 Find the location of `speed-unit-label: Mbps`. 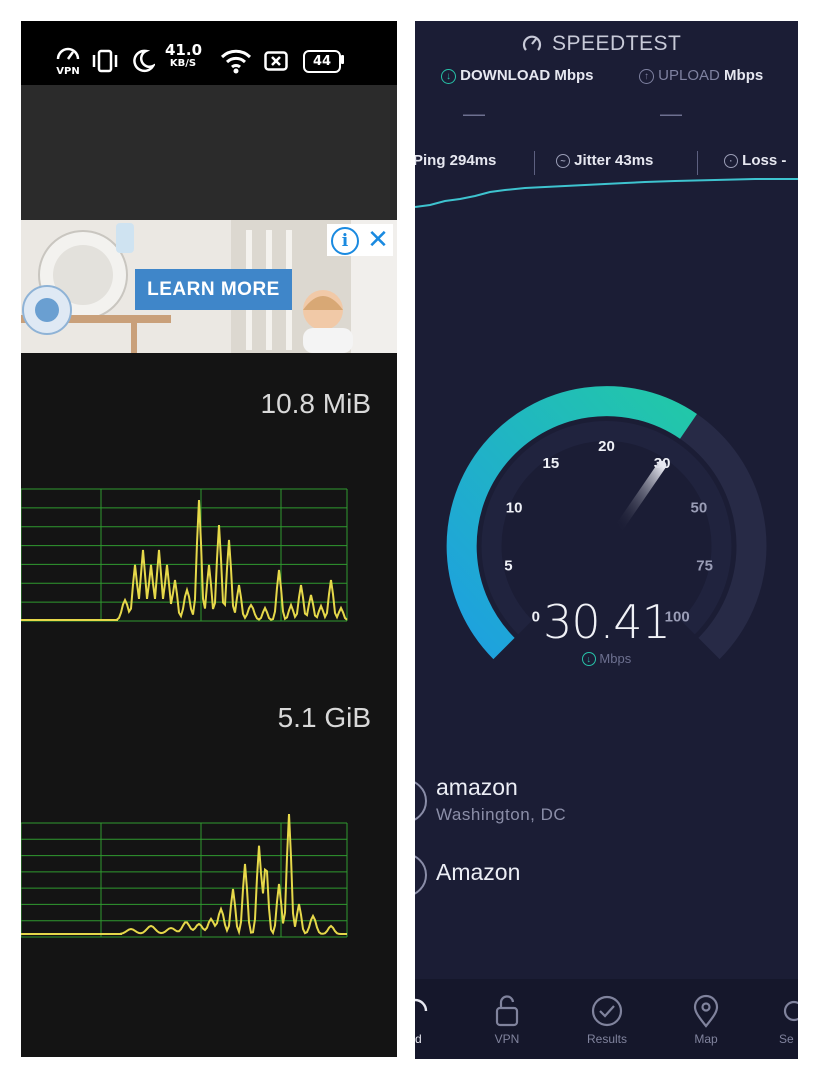

speed-unit-label: Mbps is located at coordinates (615, 658).